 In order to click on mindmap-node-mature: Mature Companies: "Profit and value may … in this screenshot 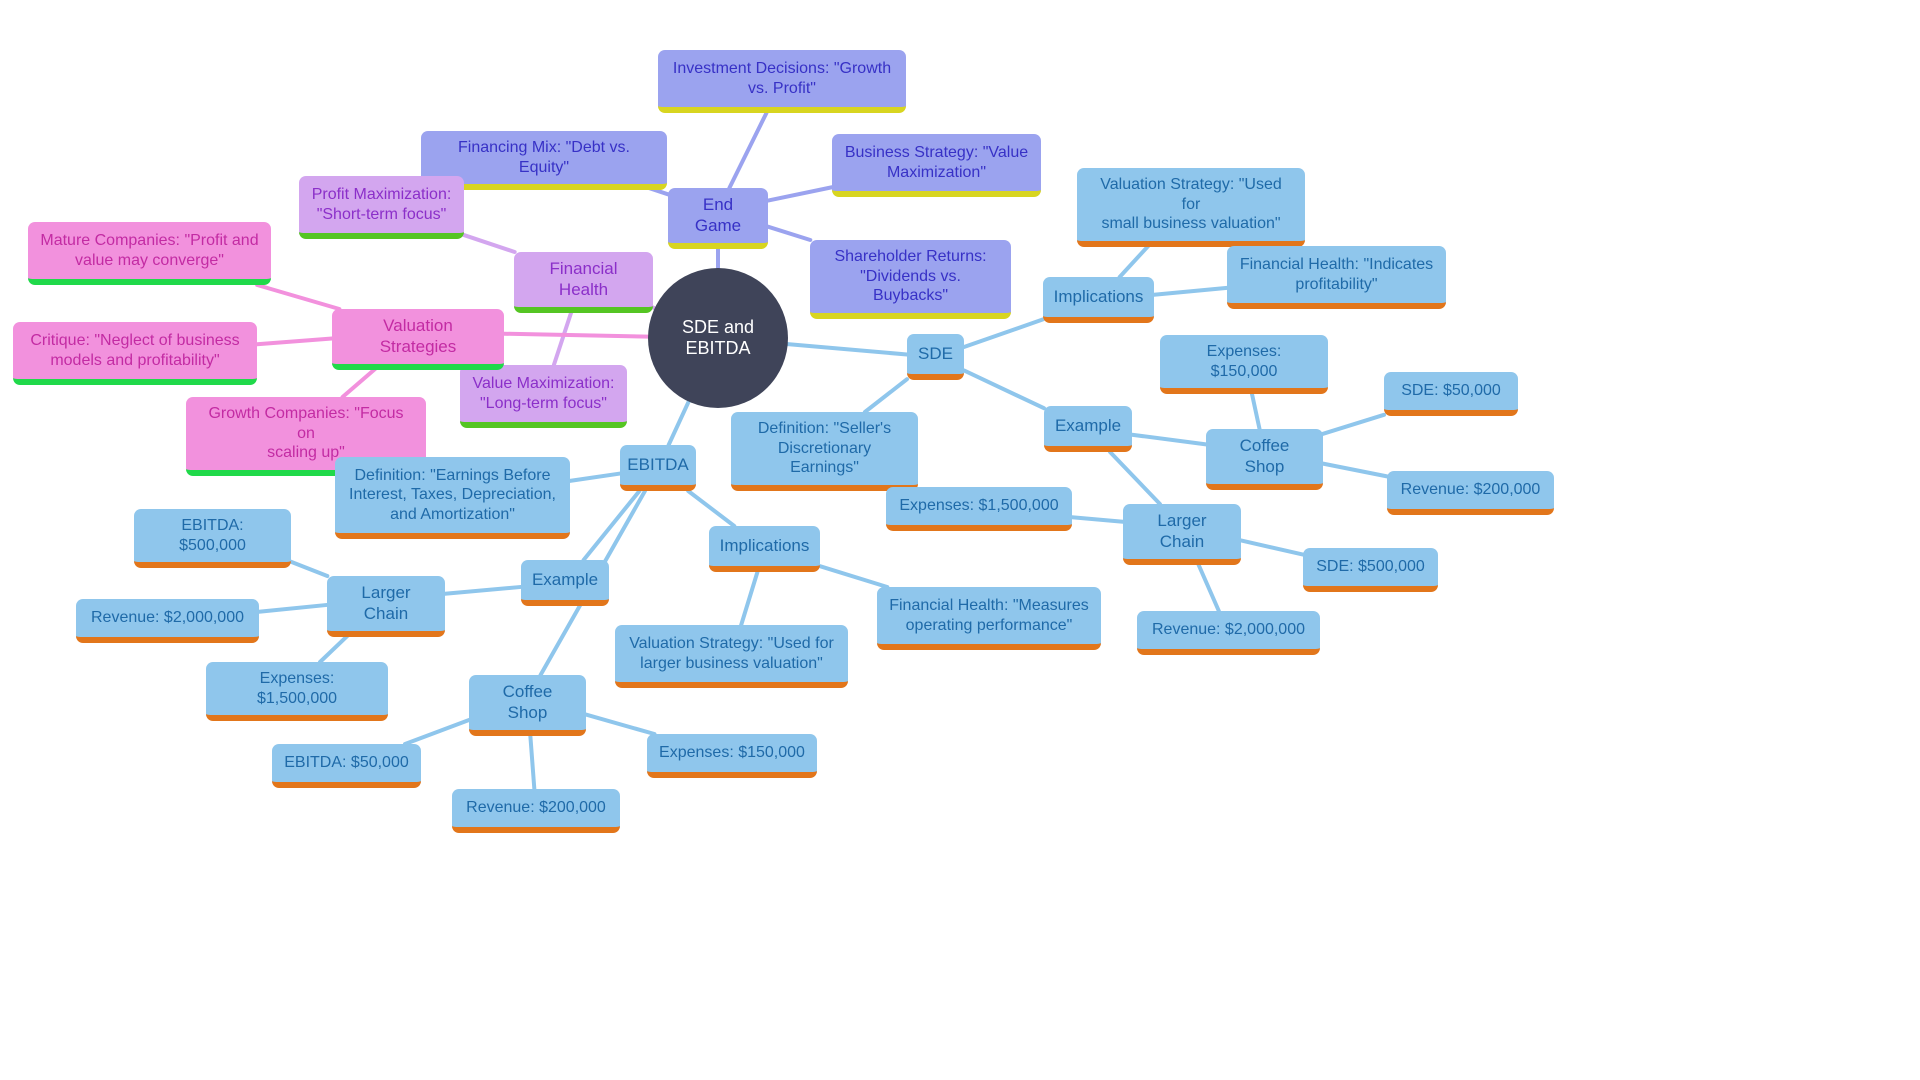, I will do `click(149, 253)`.